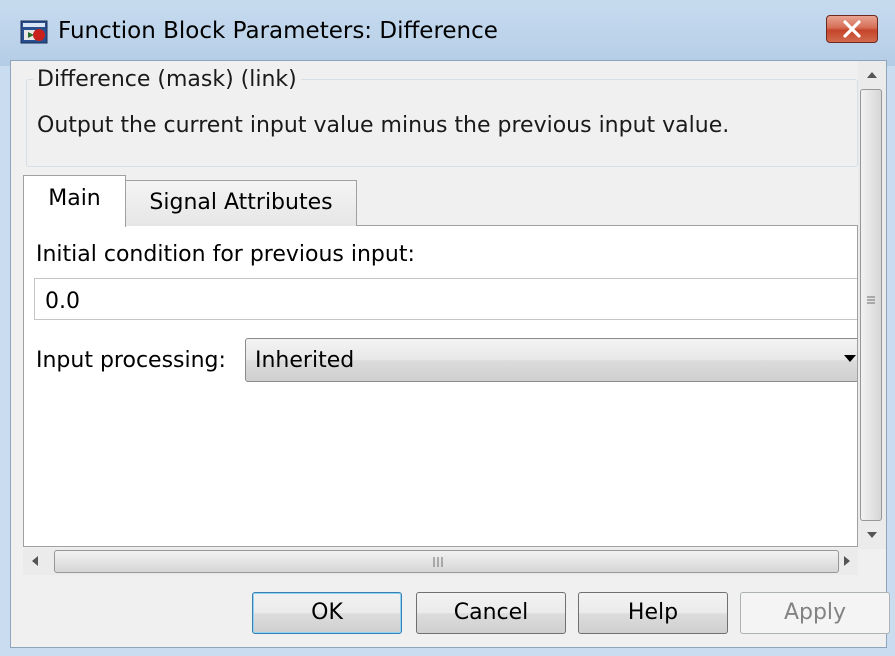  I want to click on cancel-button: Cancel, so click(491, 613).